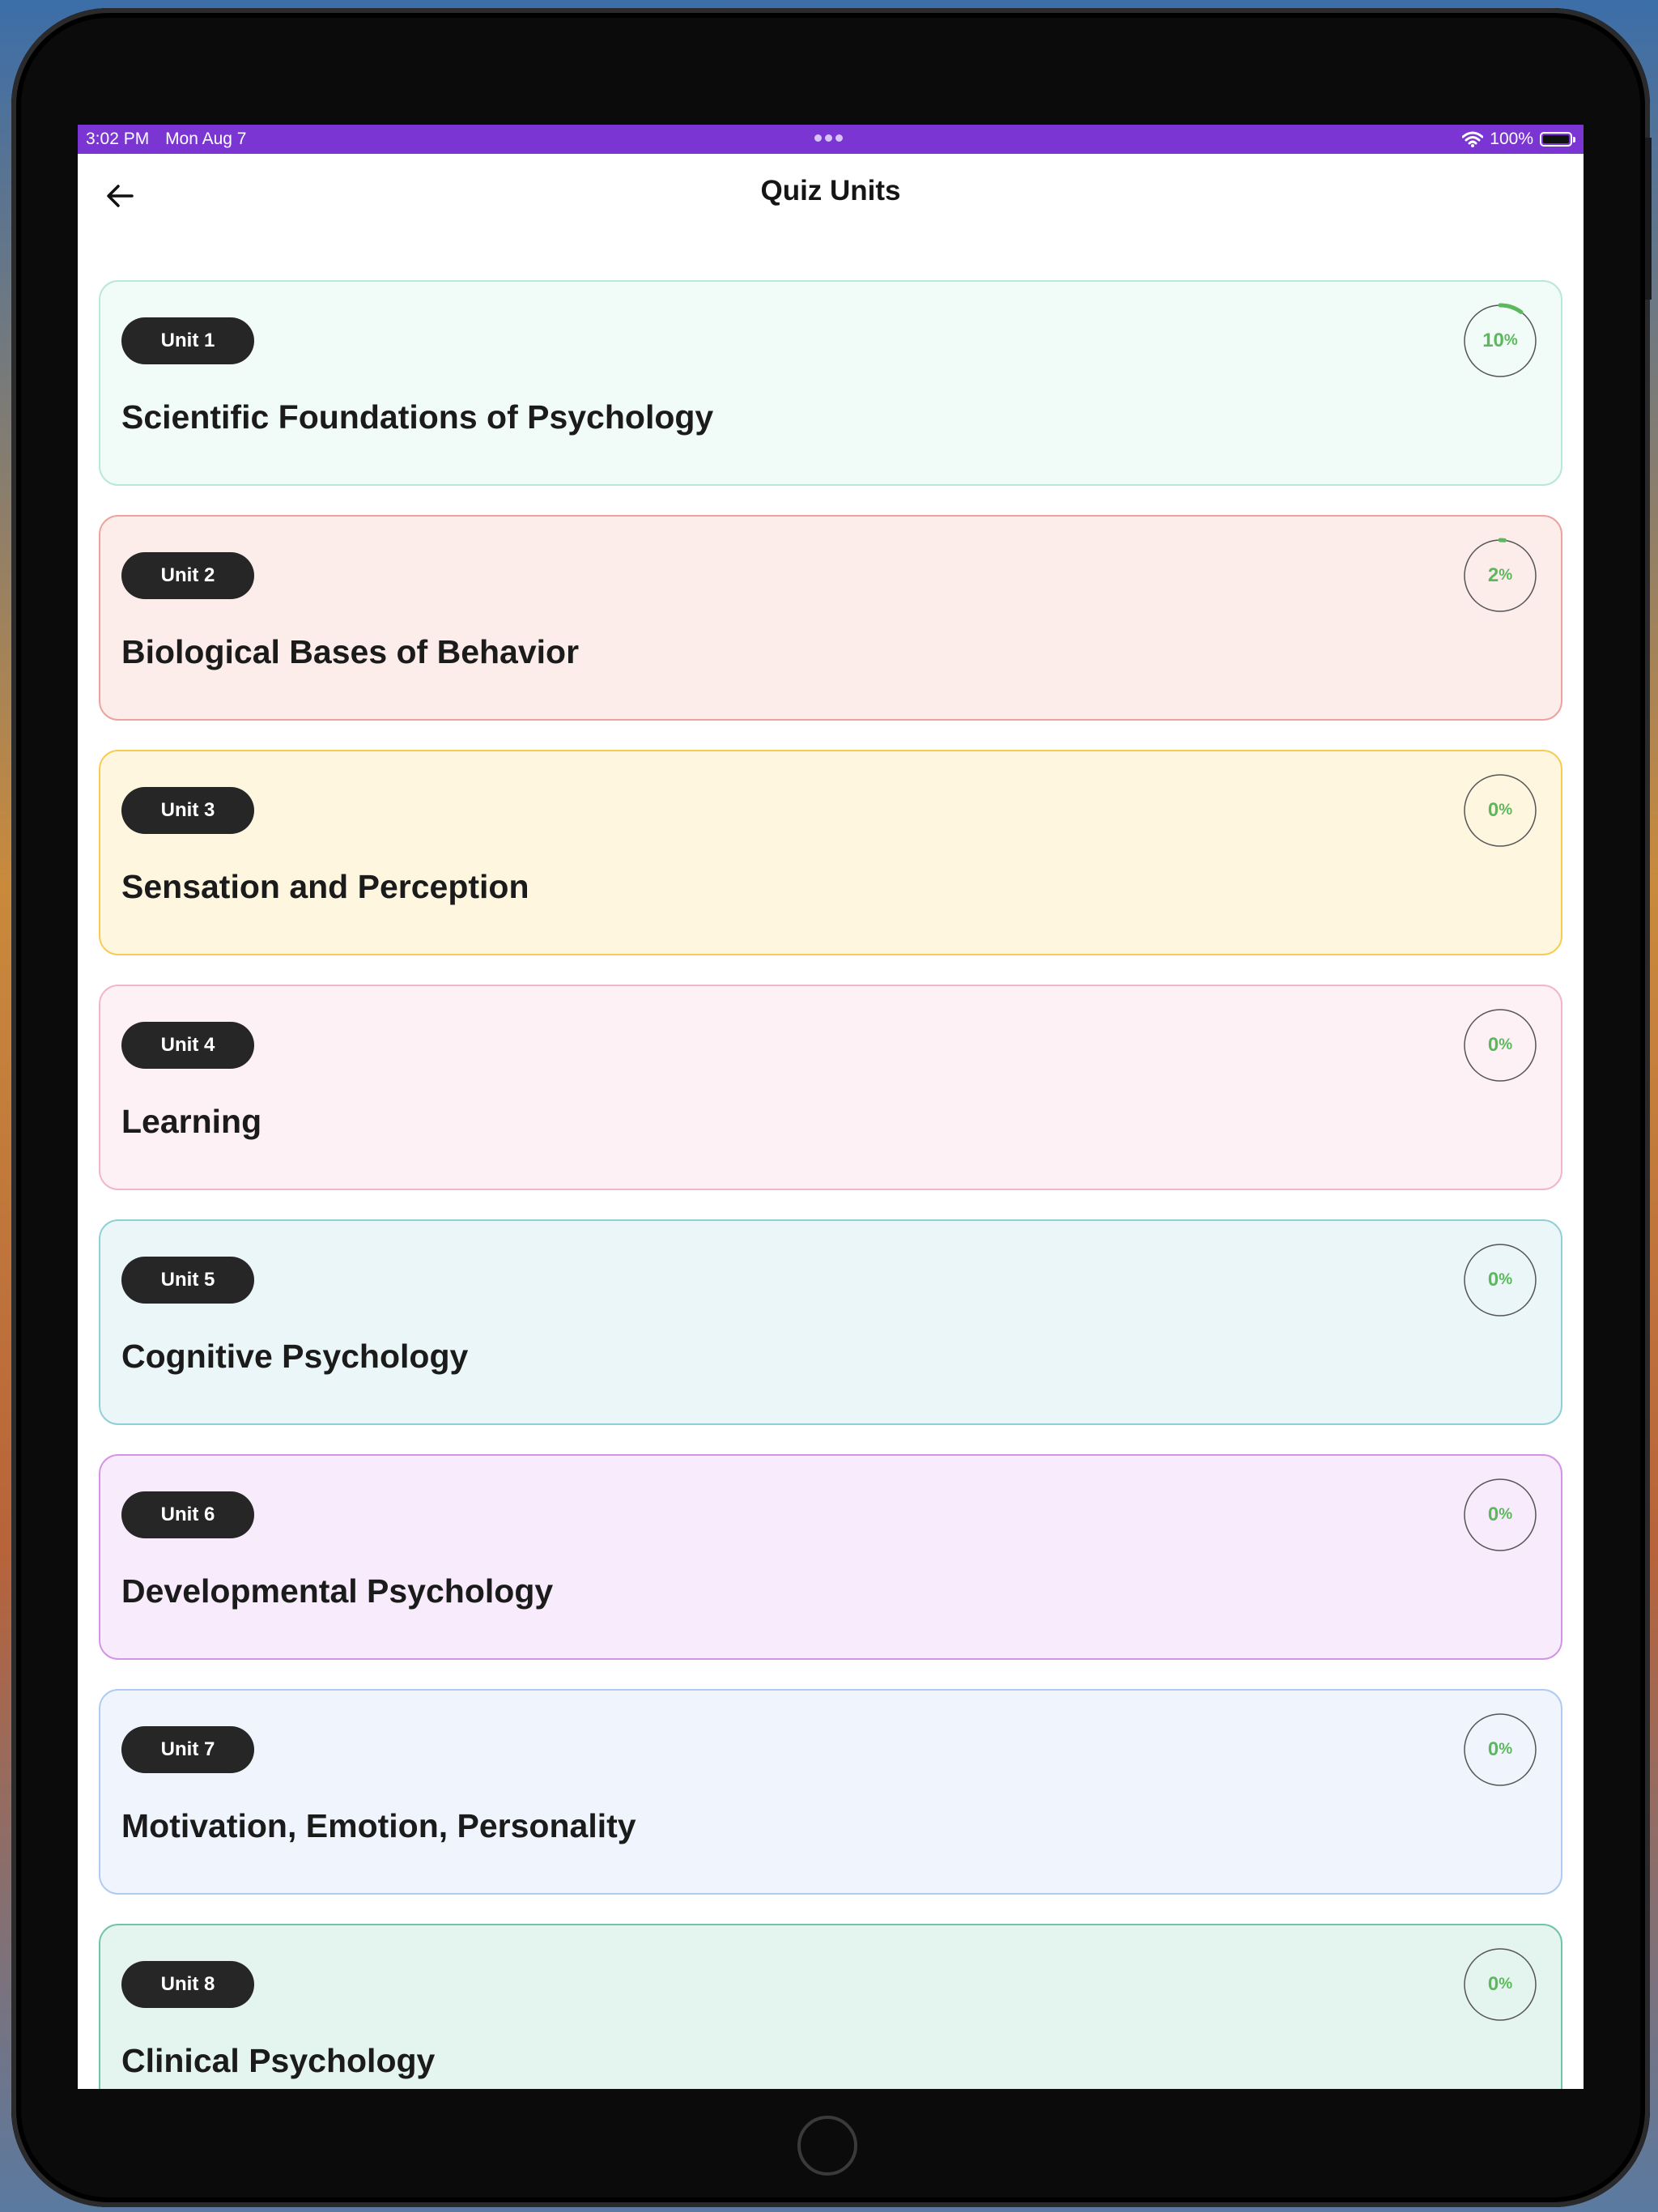 The height and width of the screenshot is (2212, 1658). I want to click on unit-title: Sensation and Perception, so click(325, 886).